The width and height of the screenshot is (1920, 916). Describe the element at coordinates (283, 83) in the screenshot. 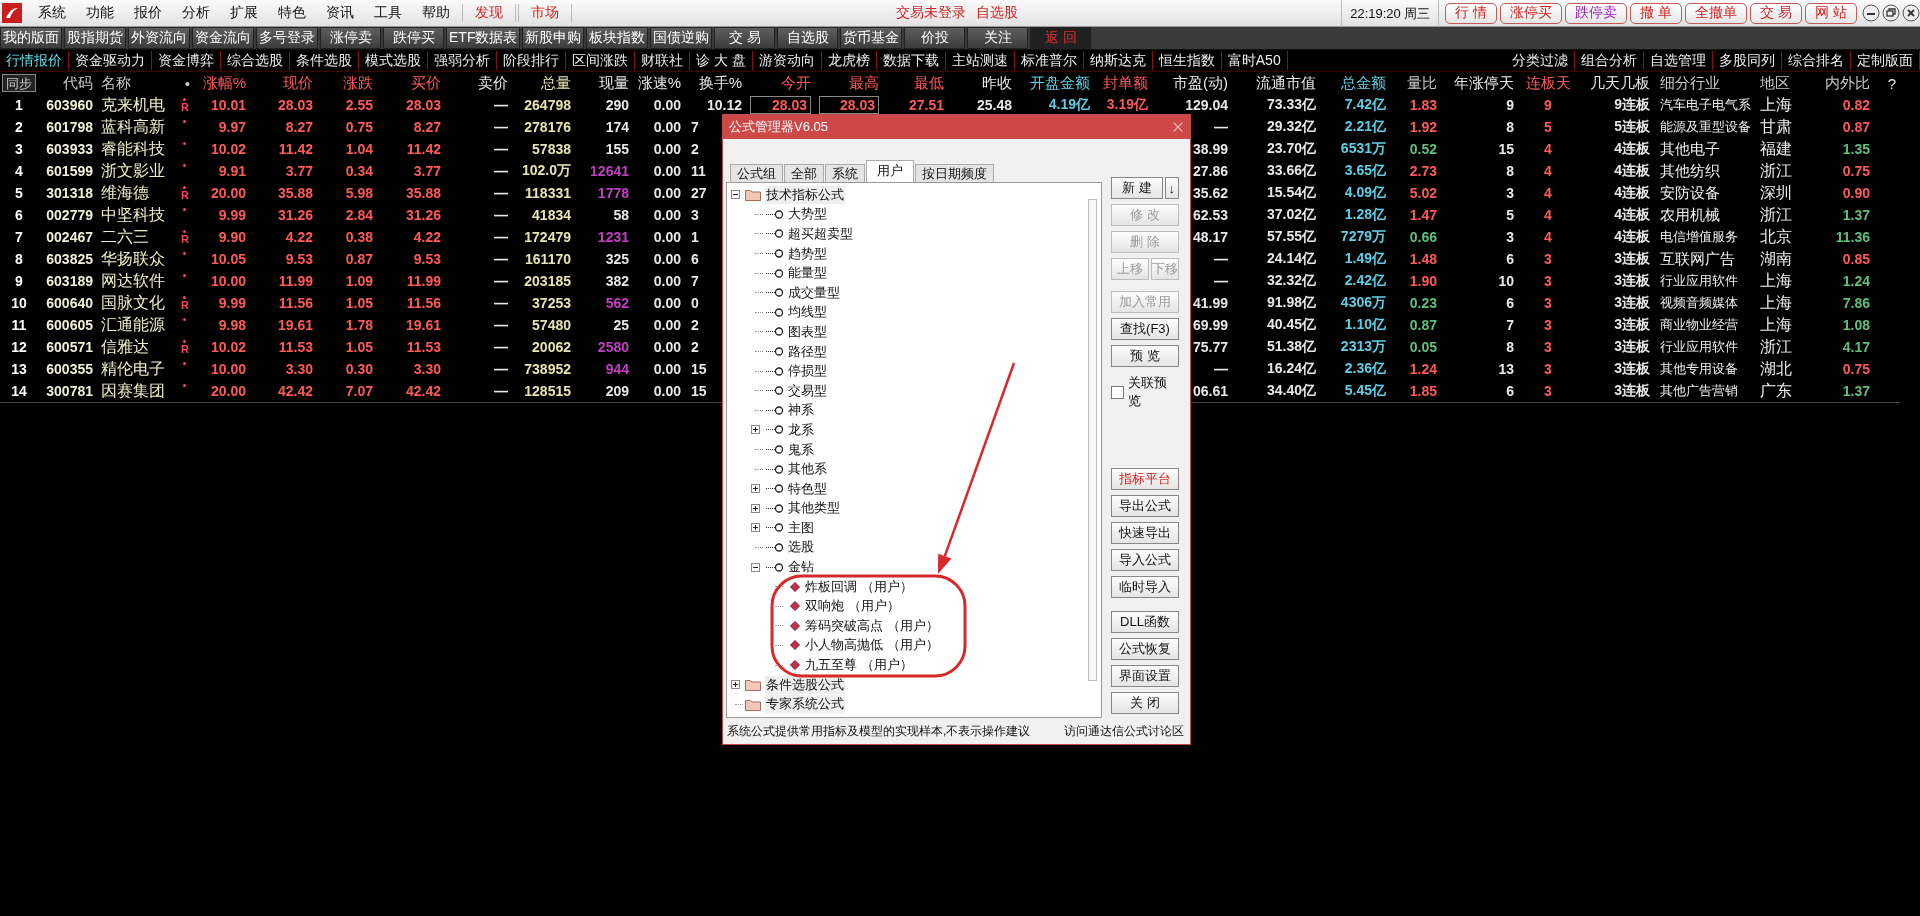

I see `column-header: 现价` at that location.